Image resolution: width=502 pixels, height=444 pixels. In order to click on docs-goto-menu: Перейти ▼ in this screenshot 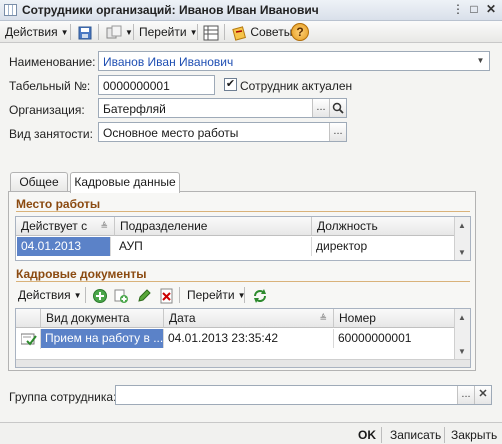, I will do `click(216, 295)`.